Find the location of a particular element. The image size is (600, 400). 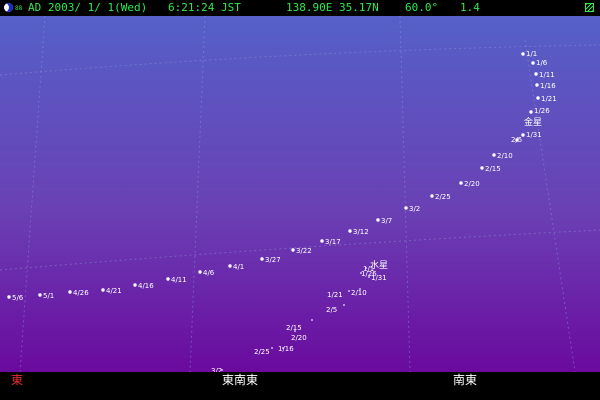

venus-date-label: 1/26 is located at coordinates (542, 111).